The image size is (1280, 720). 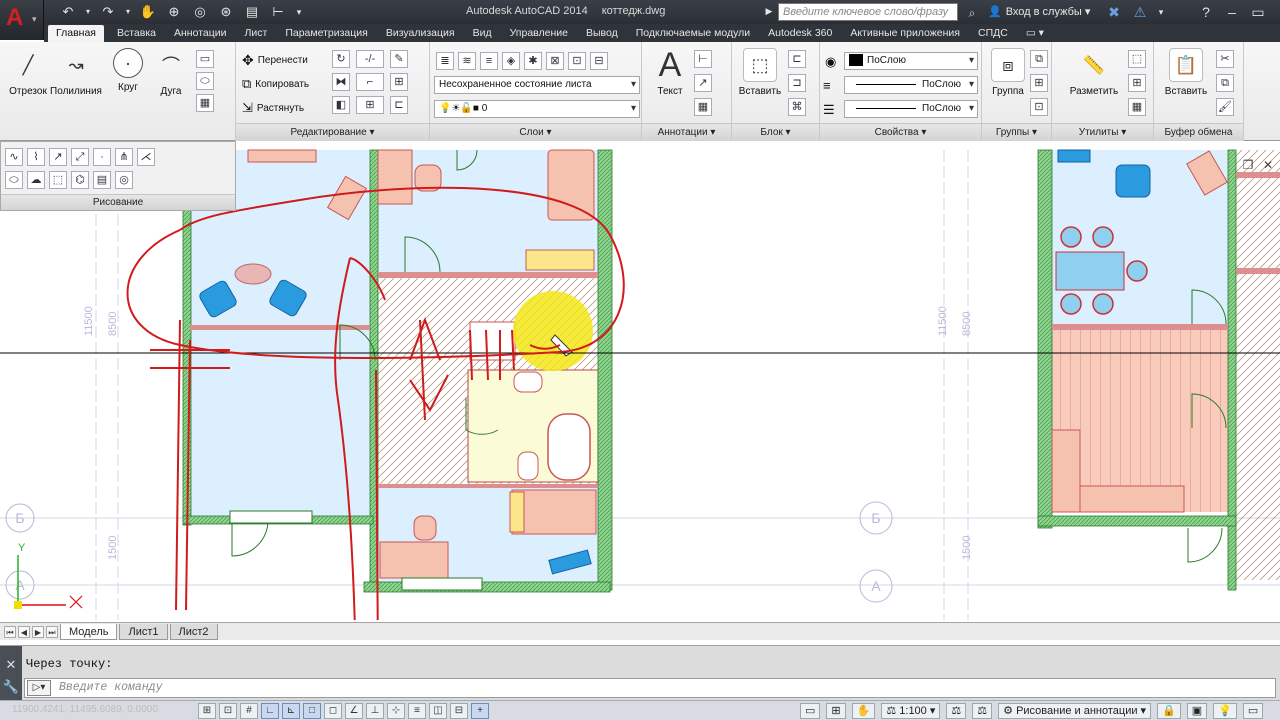 I want to click on rectangle-icon: ▭, so click(x=205, y=59).